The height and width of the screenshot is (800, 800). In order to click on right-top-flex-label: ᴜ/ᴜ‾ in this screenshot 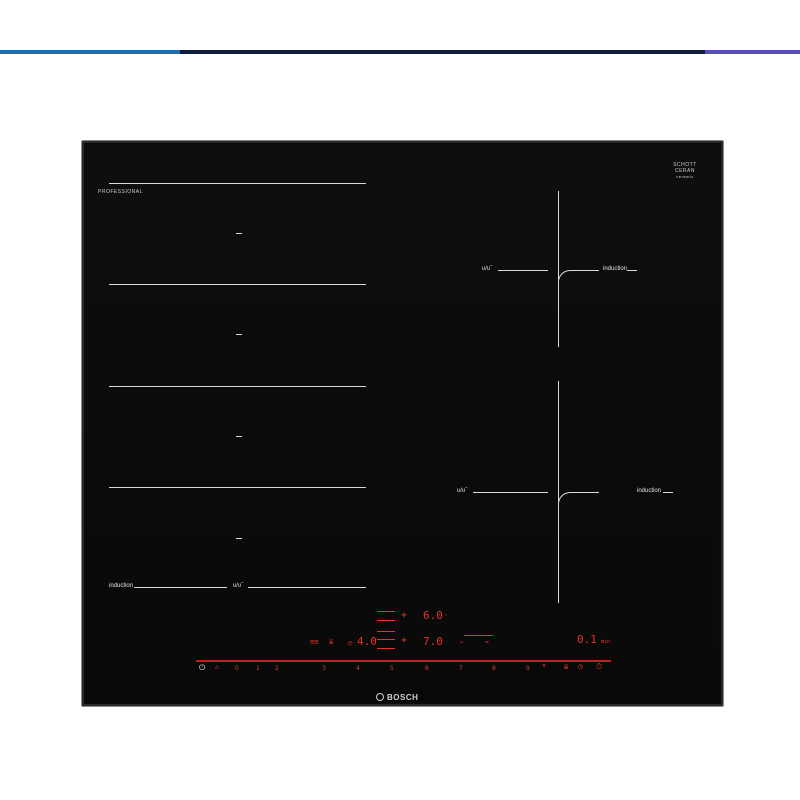, I will do `click(487, 269)`.